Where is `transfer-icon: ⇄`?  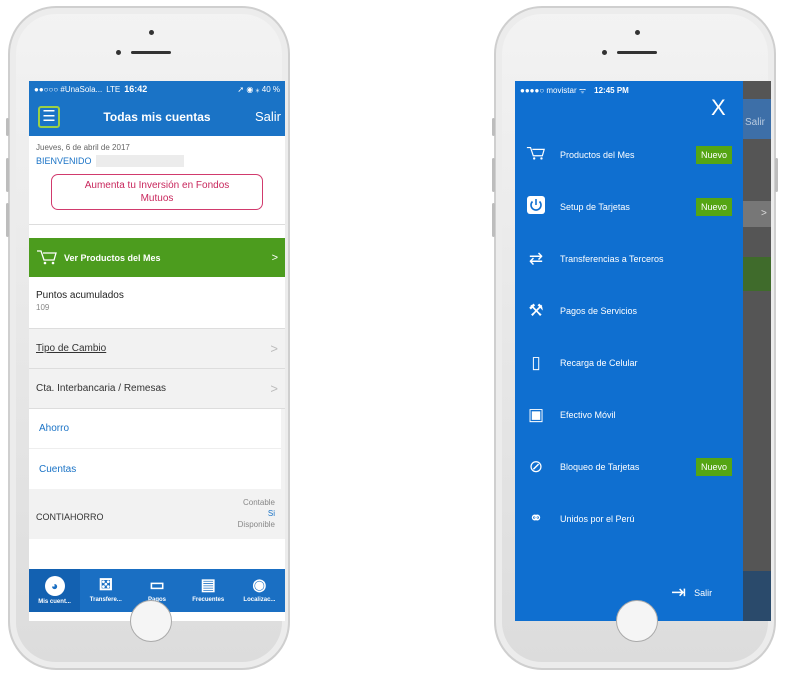
transfer-icon: ⇄ is located at coordinates (536, 258).